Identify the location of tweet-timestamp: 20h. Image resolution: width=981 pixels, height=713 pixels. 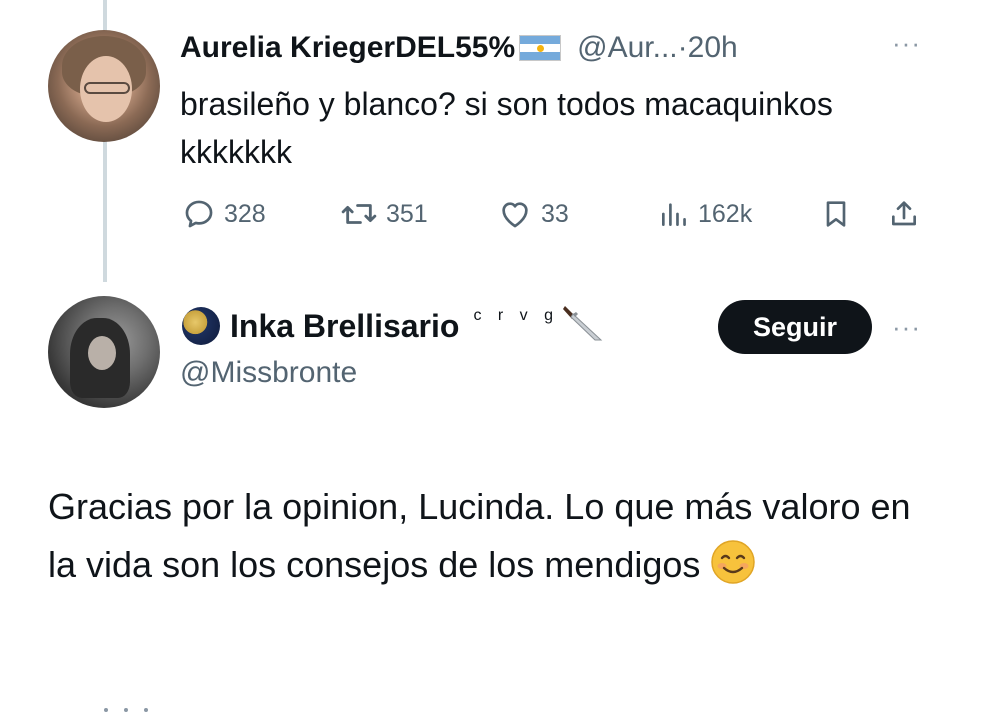
(713, 48).